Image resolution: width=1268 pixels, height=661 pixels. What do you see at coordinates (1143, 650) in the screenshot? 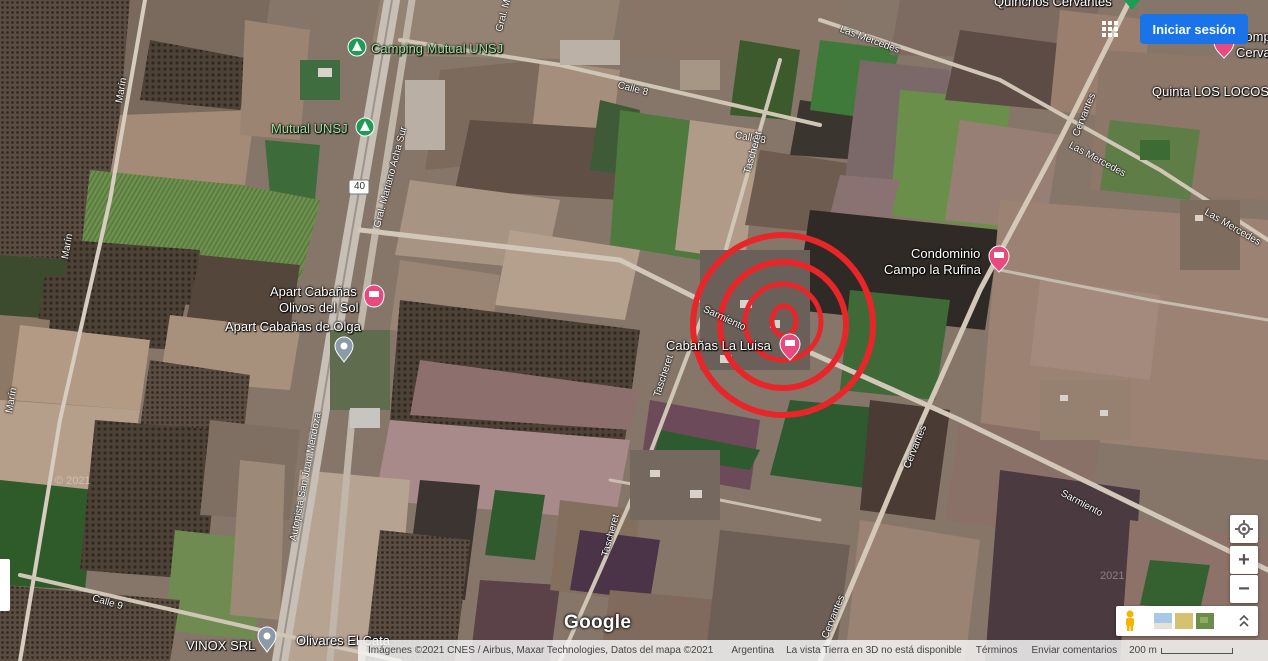
I see `scale-label: 200 m` at bounding box center [1143, 650].